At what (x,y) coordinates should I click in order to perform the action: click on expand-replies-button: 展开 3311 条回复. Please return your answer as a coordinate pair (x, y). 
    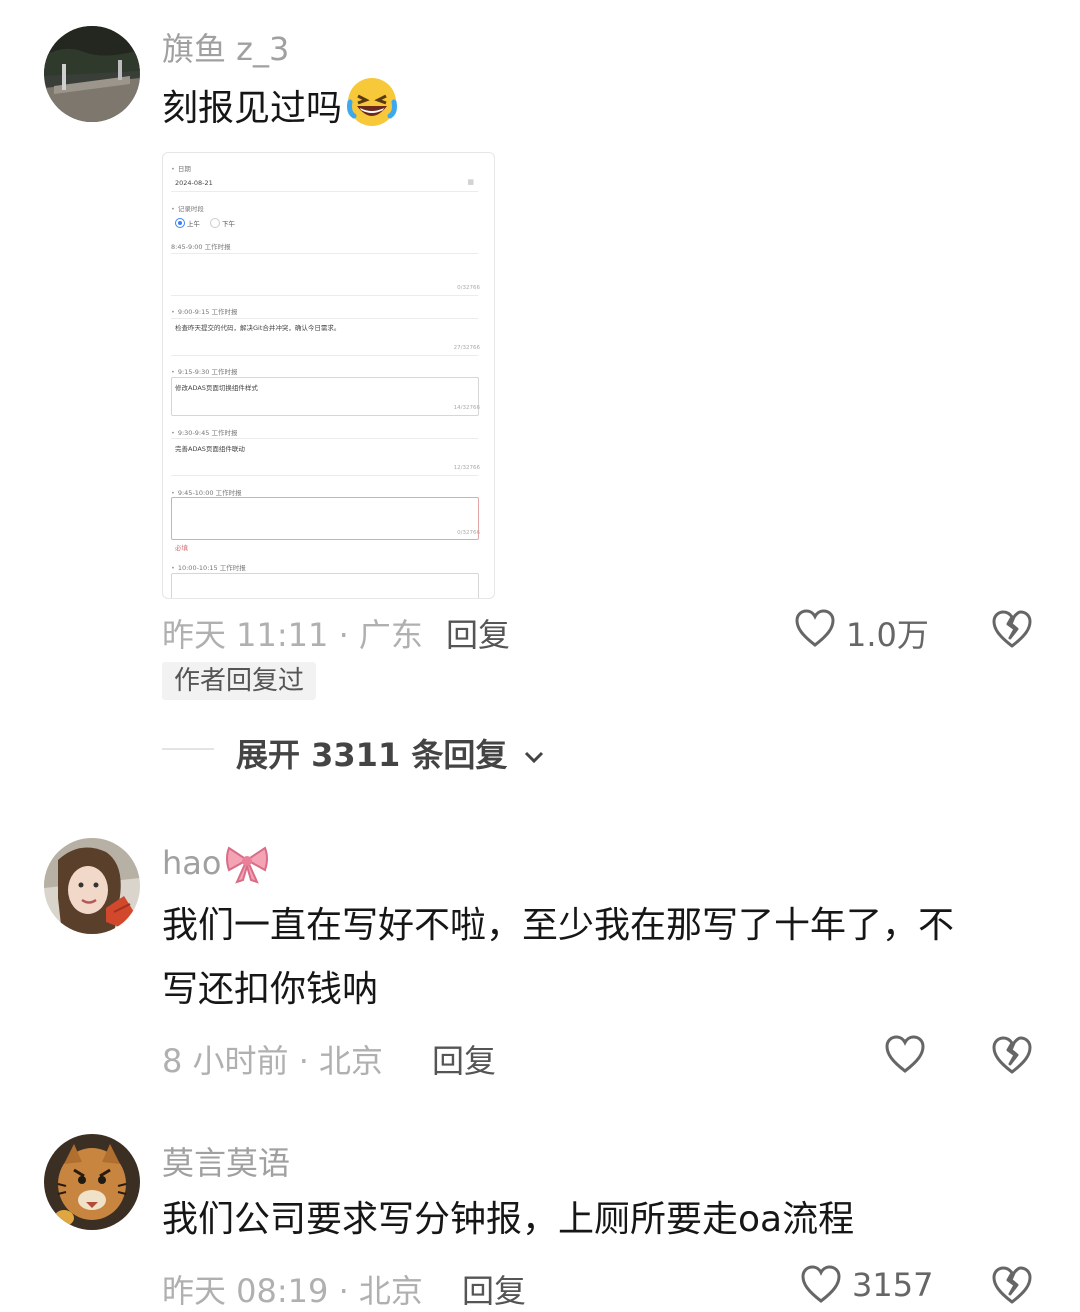
    Looking at the image, I should click on (390, 753).